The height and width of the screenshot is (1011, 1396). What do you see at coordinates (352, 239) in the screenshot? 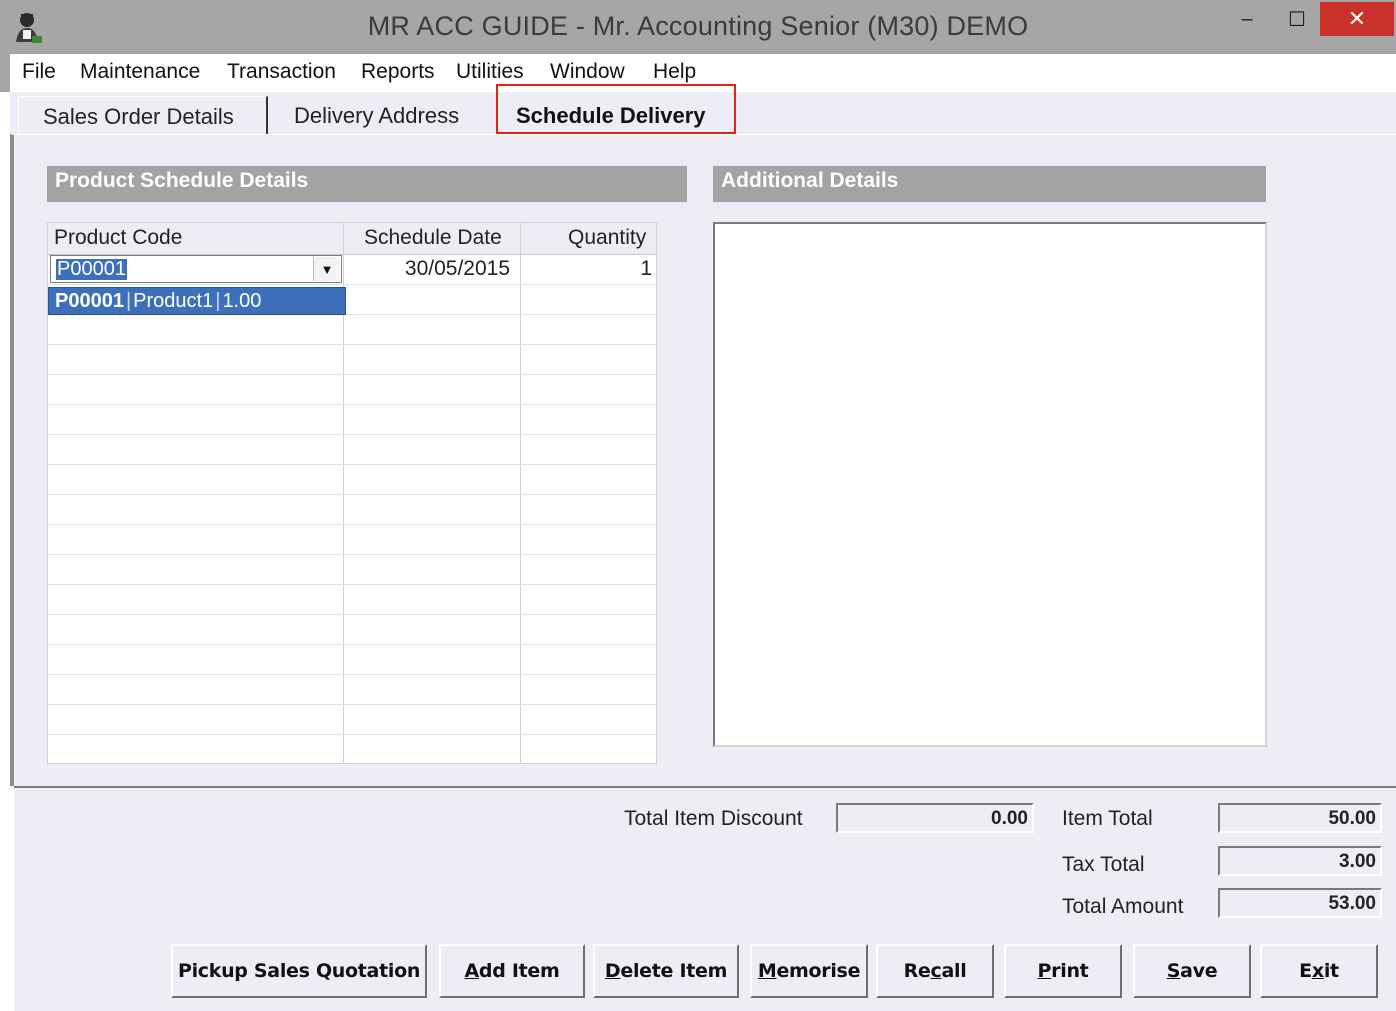
I see `grid-header: Product Code Schedule Date Quantity` at bounding box center [352, 239].